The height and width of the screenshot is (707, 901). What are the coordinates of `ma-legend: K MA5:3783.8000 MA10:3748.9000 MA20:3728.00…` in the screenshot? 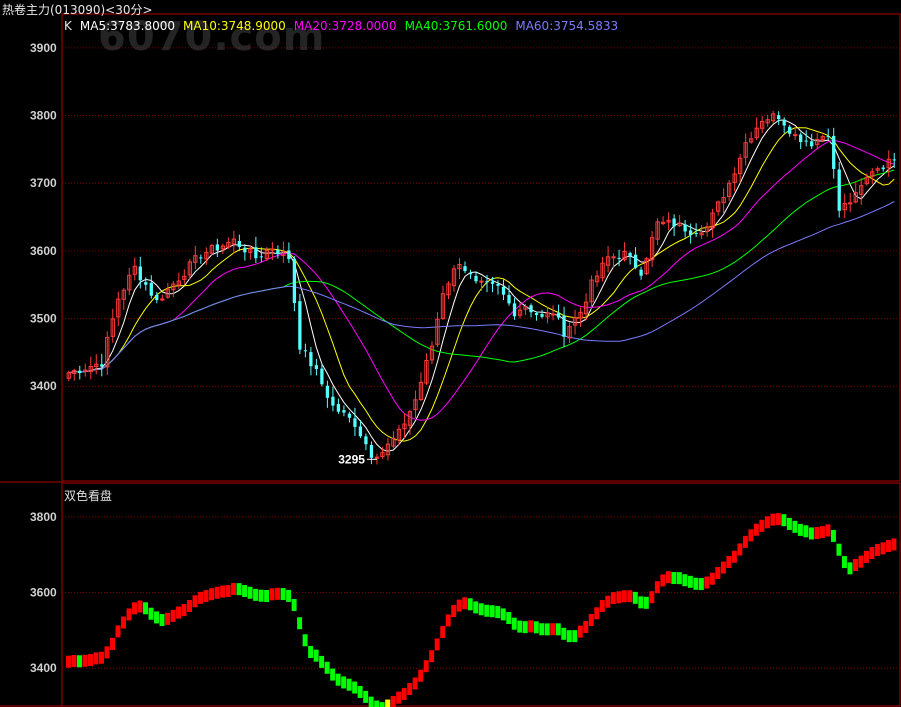 It's located at (345, 26).